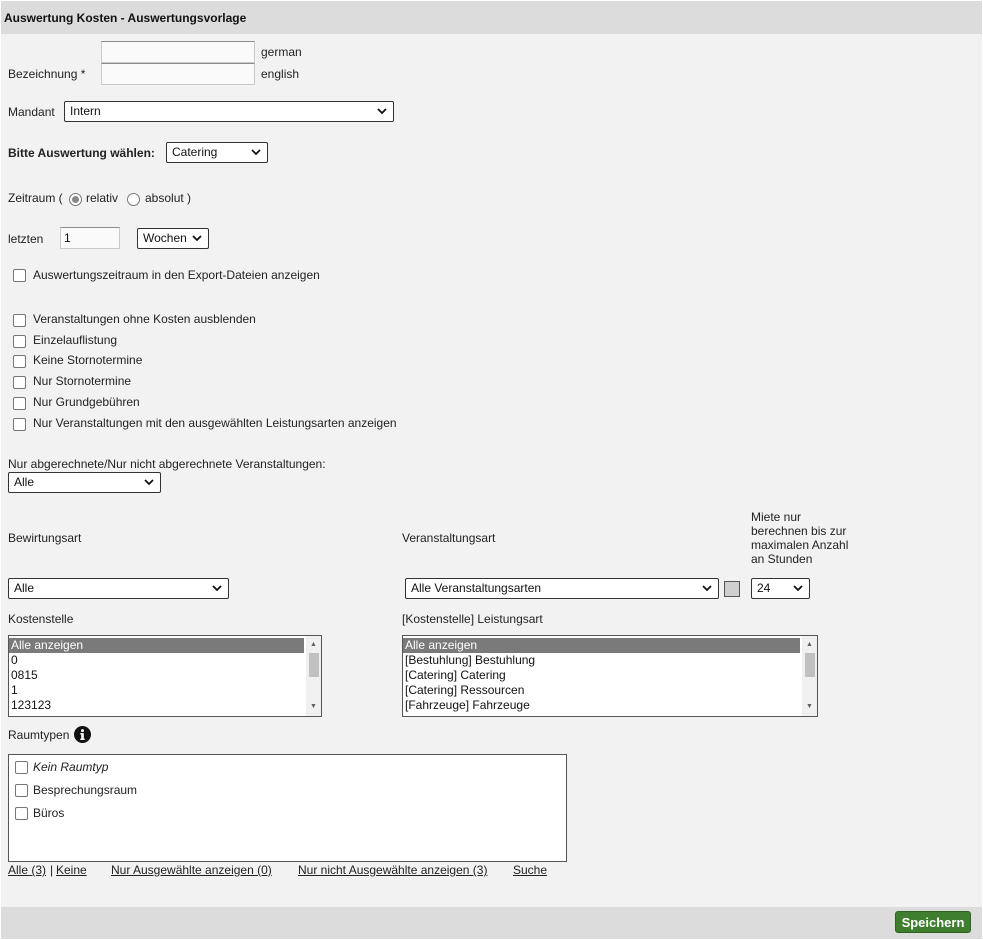 The height and width of the screenshot is (940, 983). Describe the element at coordinates (24, 482) in the screenshot. I see `abgerechnet-select-value: Alle` at that location.